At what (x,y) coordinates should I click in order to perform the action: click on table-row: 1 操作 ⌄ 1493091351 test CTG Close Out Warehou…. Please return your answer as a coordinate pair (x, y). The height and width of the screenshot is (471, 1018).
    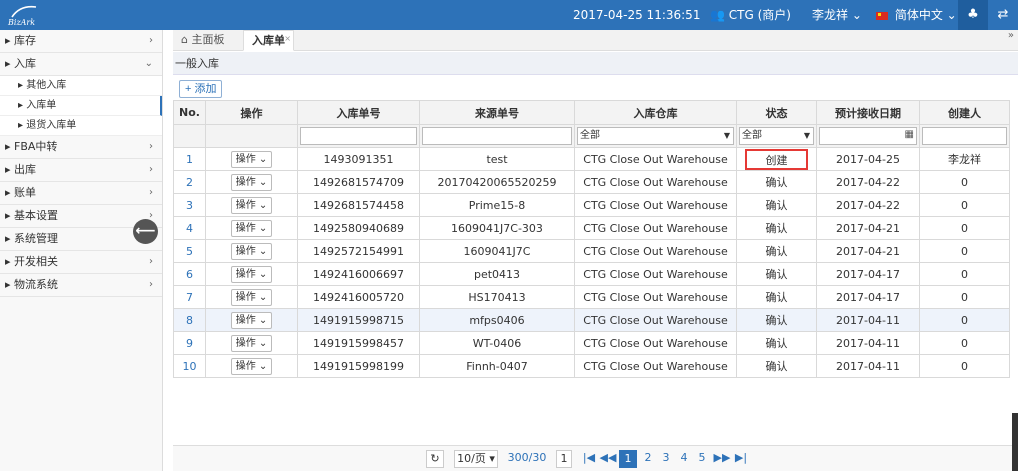
    Looking at the image, I should click on (591, 159).